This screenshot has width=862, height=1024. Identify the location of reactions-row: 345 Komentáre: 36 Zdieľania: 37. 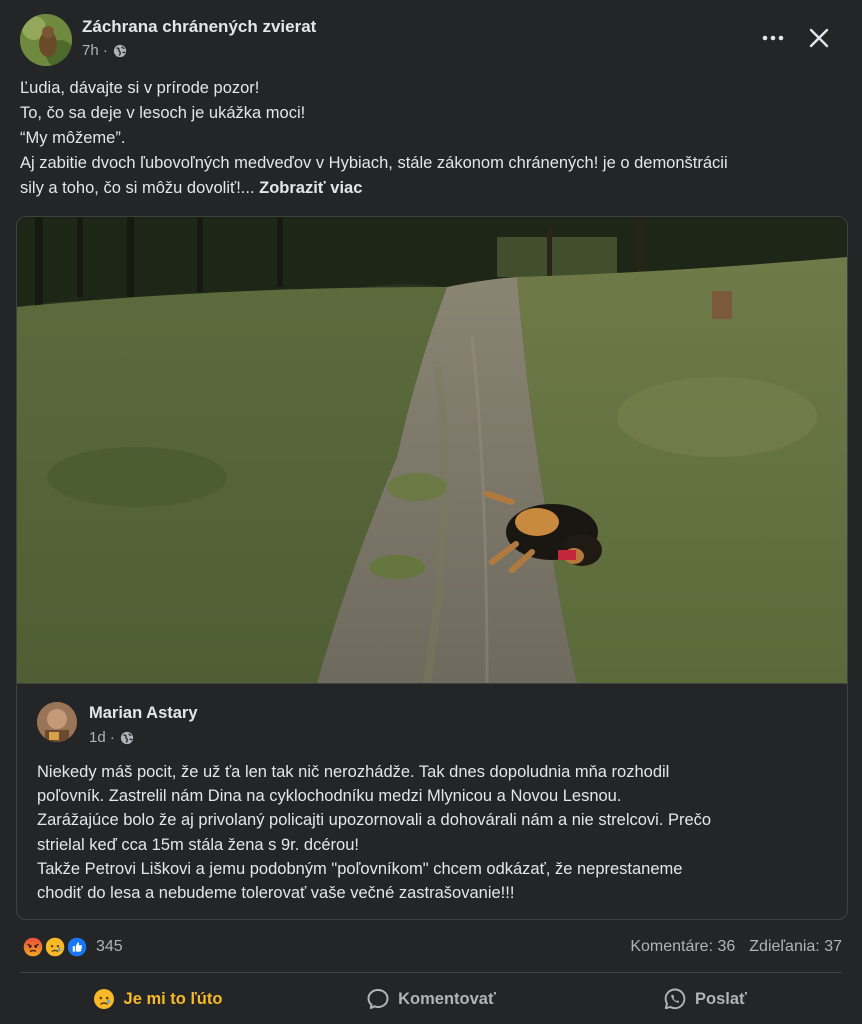
(431, 947).